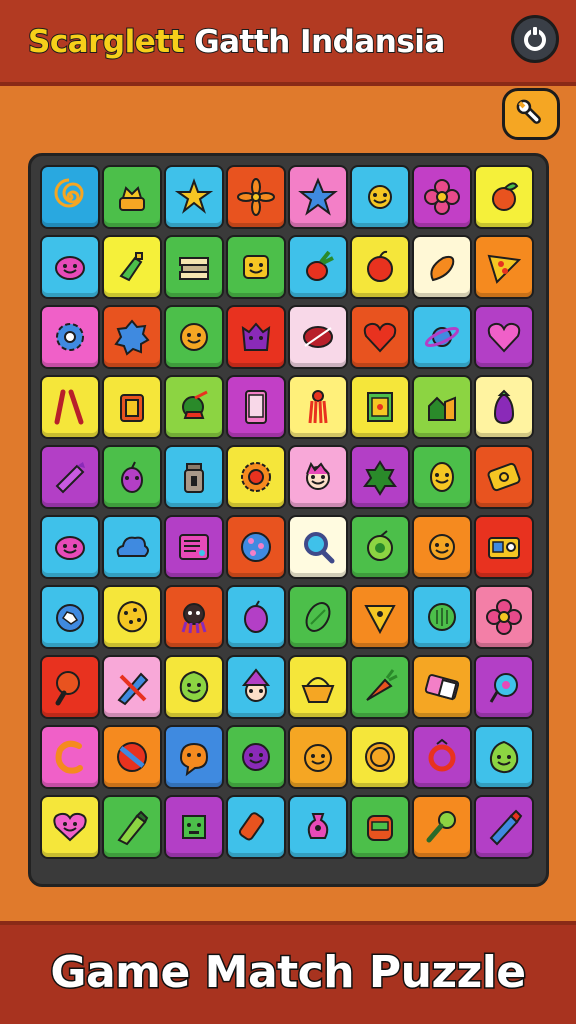  I want to click on bottle-icon, so click(131, 267).